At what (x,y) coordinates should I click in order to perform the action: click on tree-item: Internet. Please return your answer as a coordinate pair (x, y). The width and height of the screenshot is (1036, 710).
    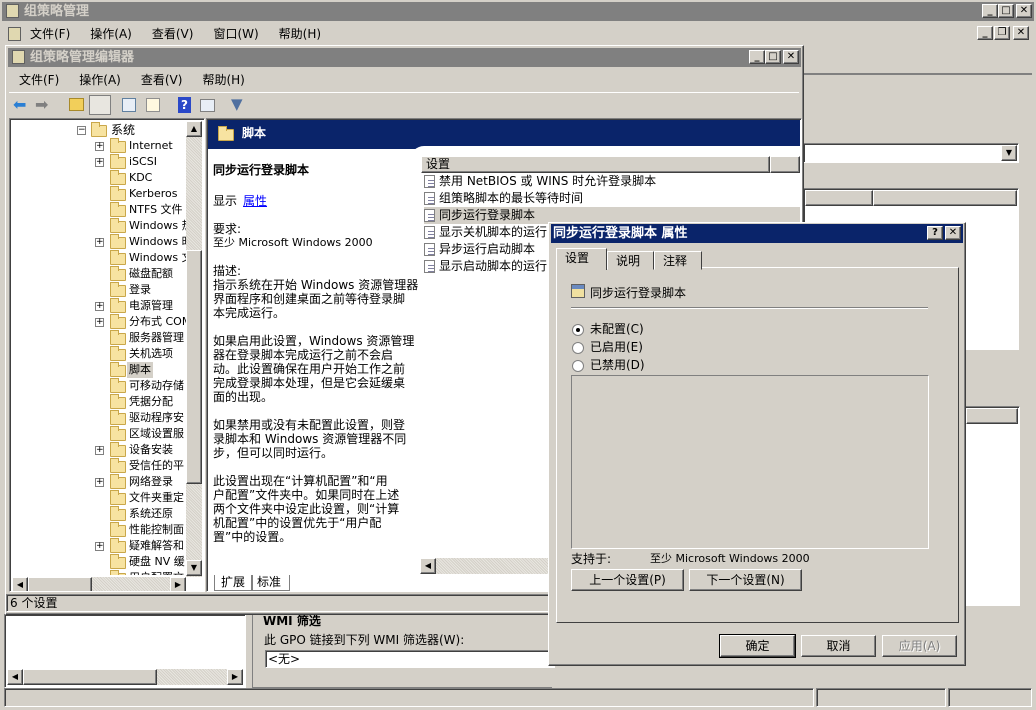
    Looking at the image, I should click on (151, 146).